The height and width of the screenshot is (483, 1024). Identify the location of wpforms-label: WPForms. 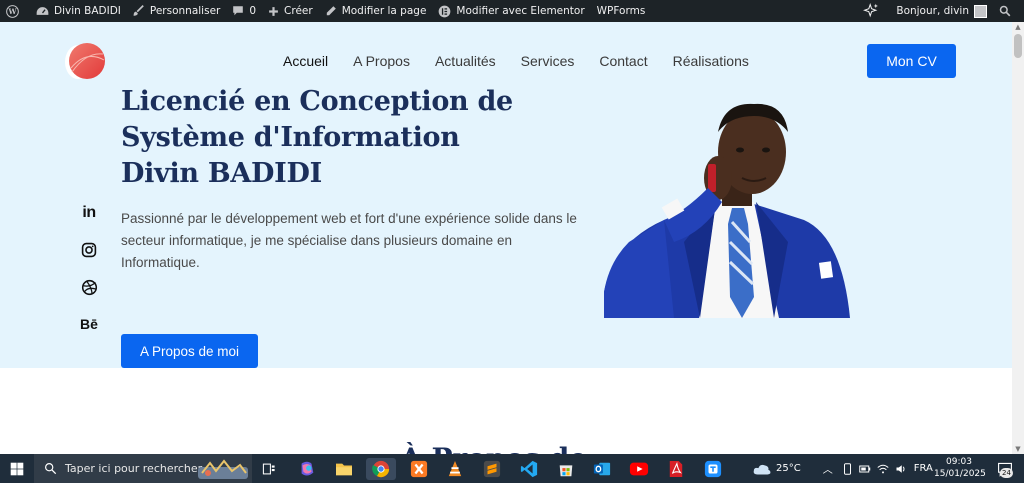
(621, 11).